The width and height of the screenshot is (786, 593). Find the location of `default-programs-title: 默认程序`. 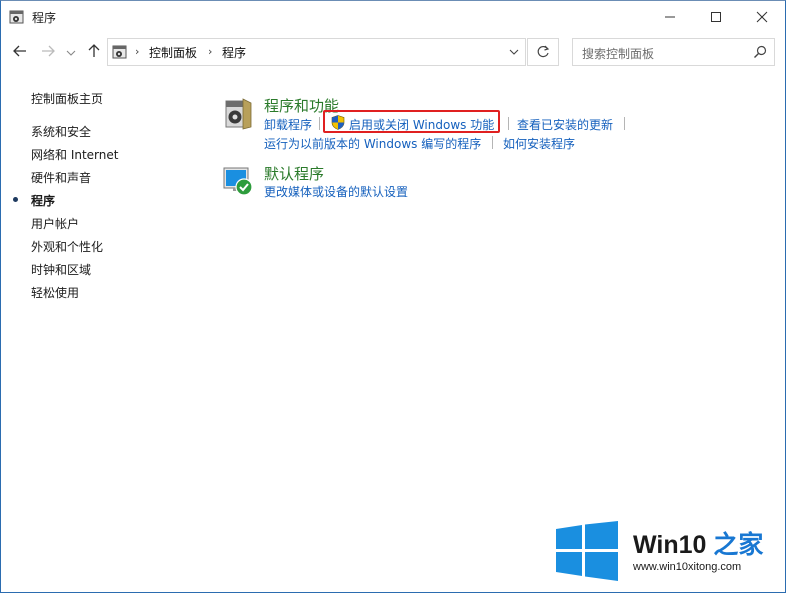

default-programs-title: 默认程序 is located at coordinates (294, 173).